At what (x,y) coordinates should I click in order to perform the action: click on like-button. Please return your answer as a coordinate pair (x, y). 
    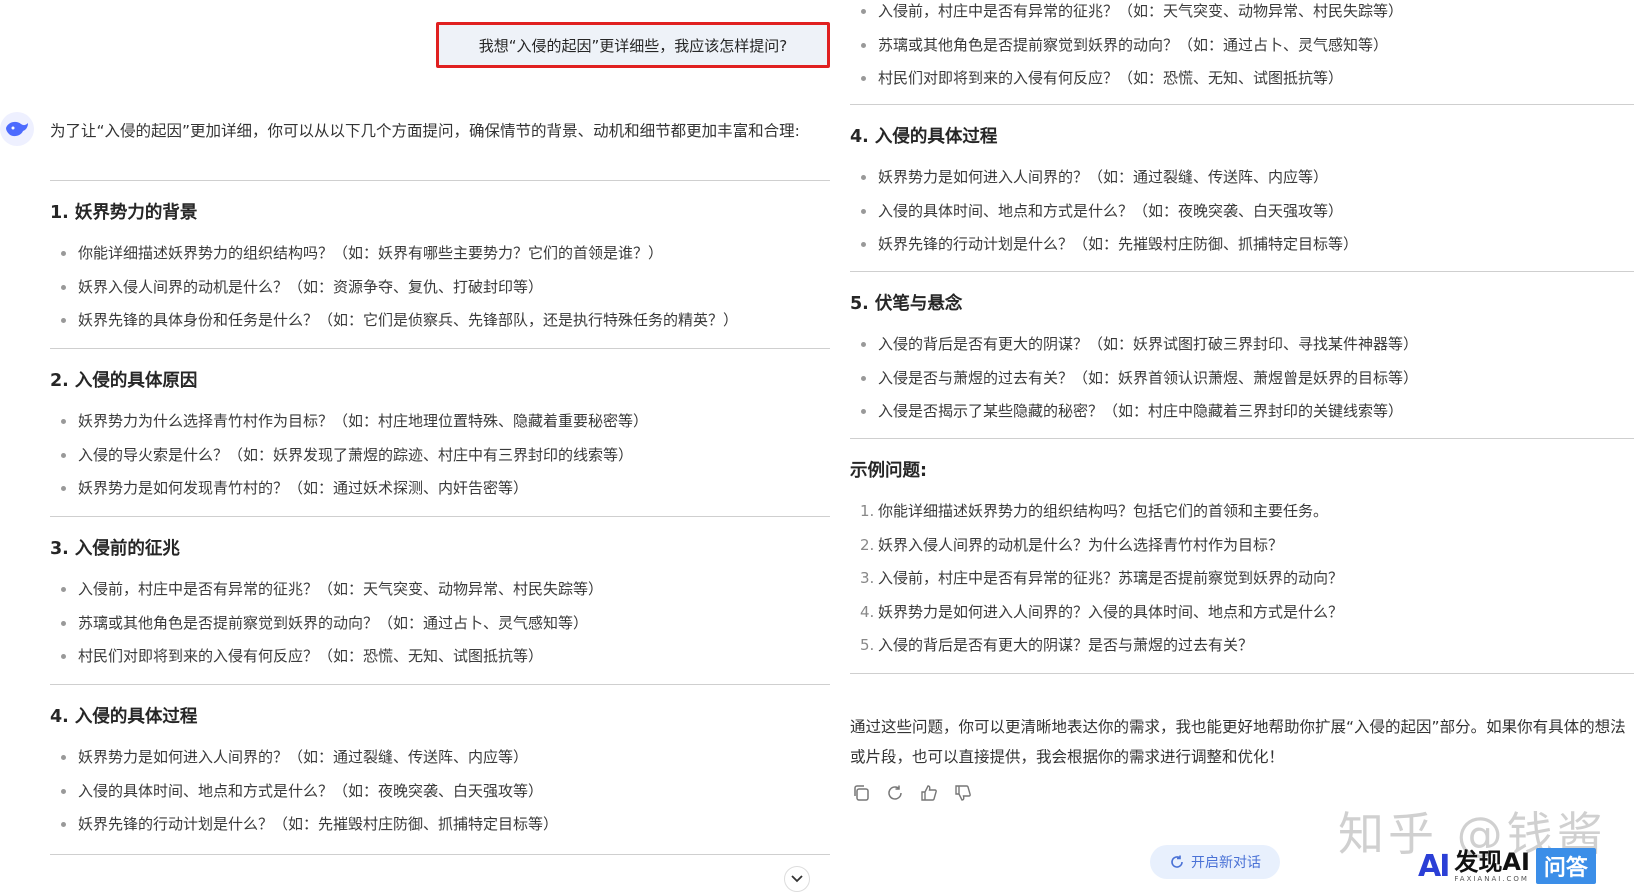
    Looking at the image, I should click on (929, 793).